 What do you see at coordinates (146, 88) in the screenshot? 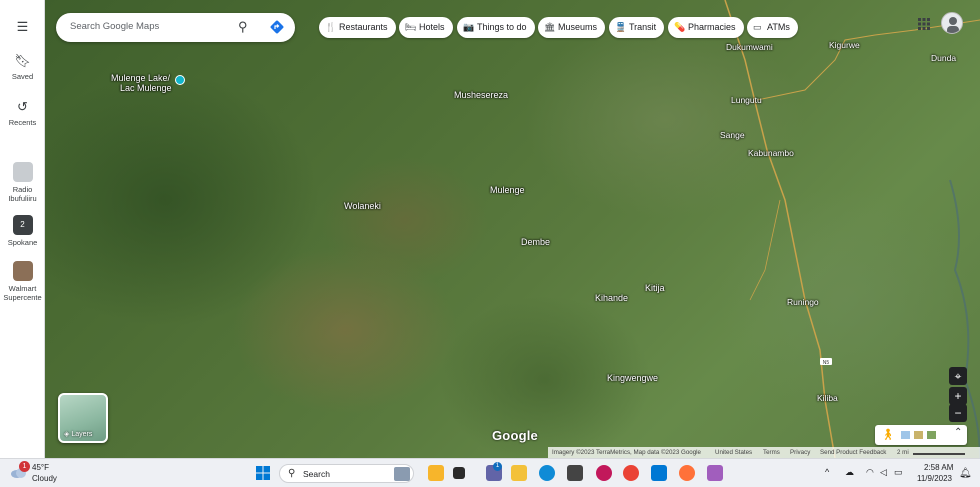
I see `place-label: Lac Mulenge` at bounding box center [146, 88].